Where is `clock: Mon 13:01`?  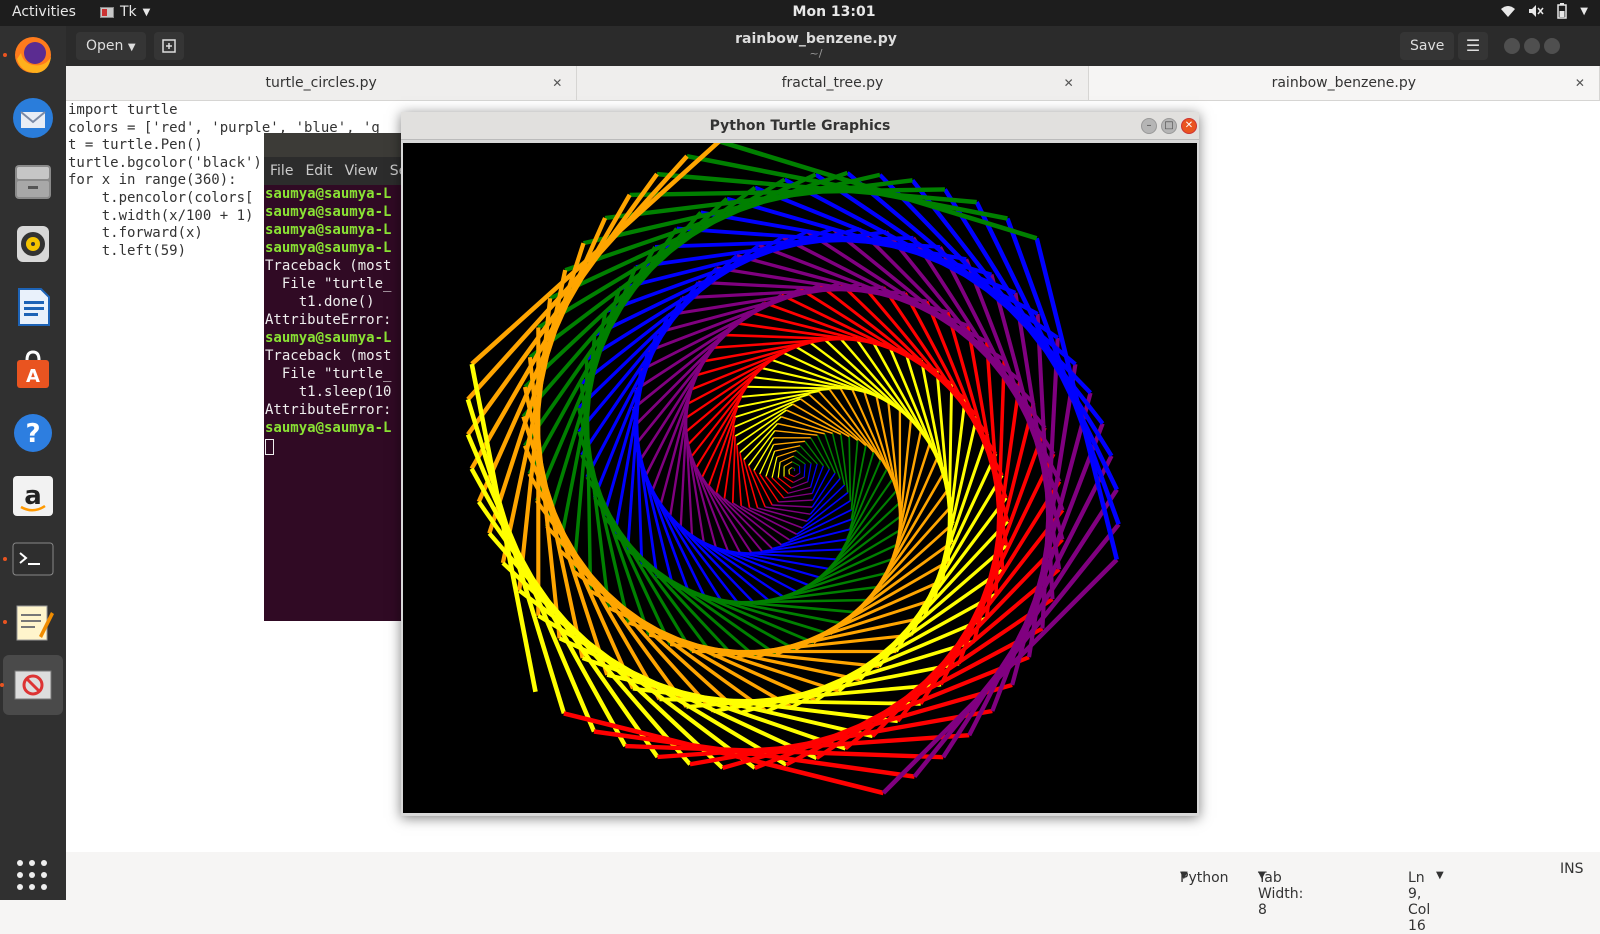
clock: Mon 13:01 is located at coordinates (800, 12).